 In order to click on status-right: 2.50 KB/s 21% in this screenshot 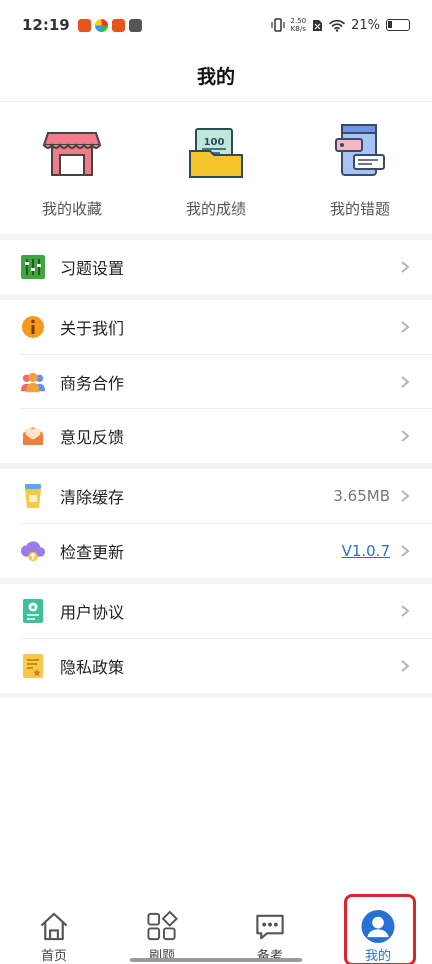, I will do `click(340, 25)`.